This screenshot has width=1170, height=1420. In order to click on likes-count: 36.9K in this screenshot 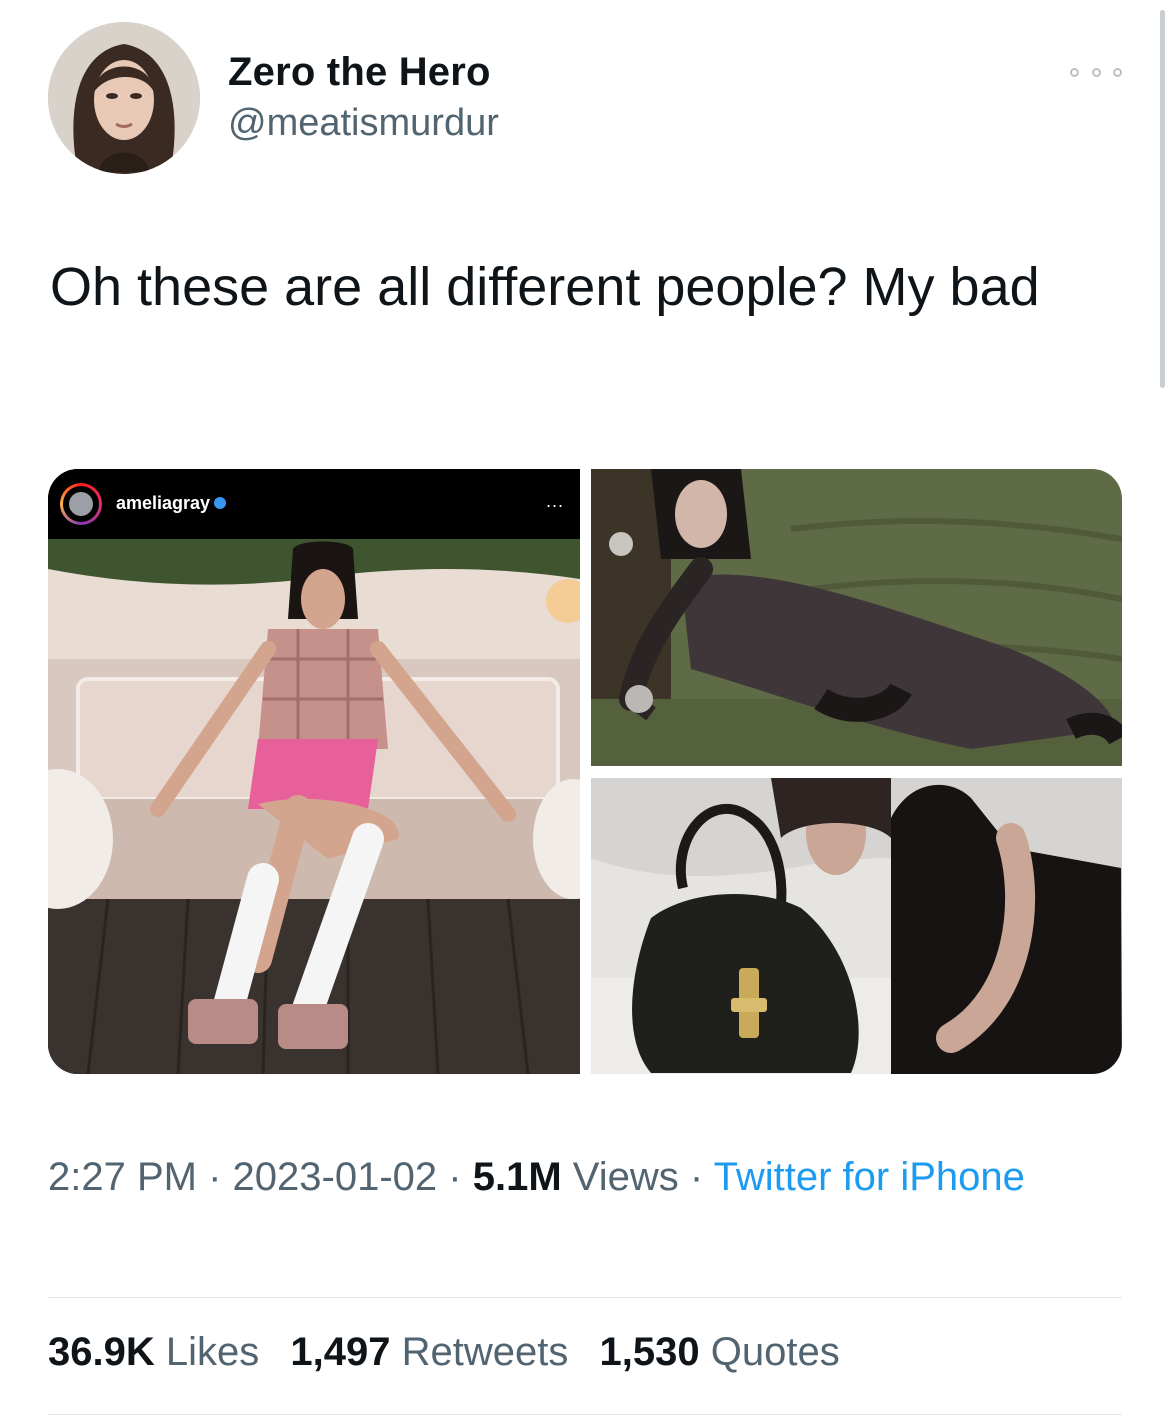, I will do `click(101, 1352)`.